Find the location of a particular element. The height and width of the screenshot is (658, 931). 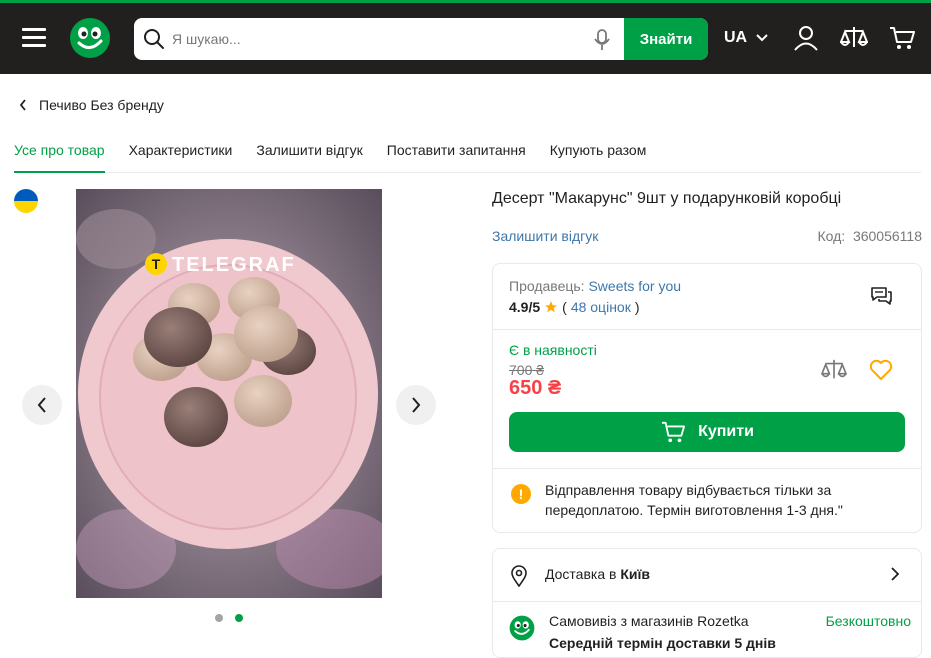

seller-label: Продавець: is located at coordinates (547, 286).